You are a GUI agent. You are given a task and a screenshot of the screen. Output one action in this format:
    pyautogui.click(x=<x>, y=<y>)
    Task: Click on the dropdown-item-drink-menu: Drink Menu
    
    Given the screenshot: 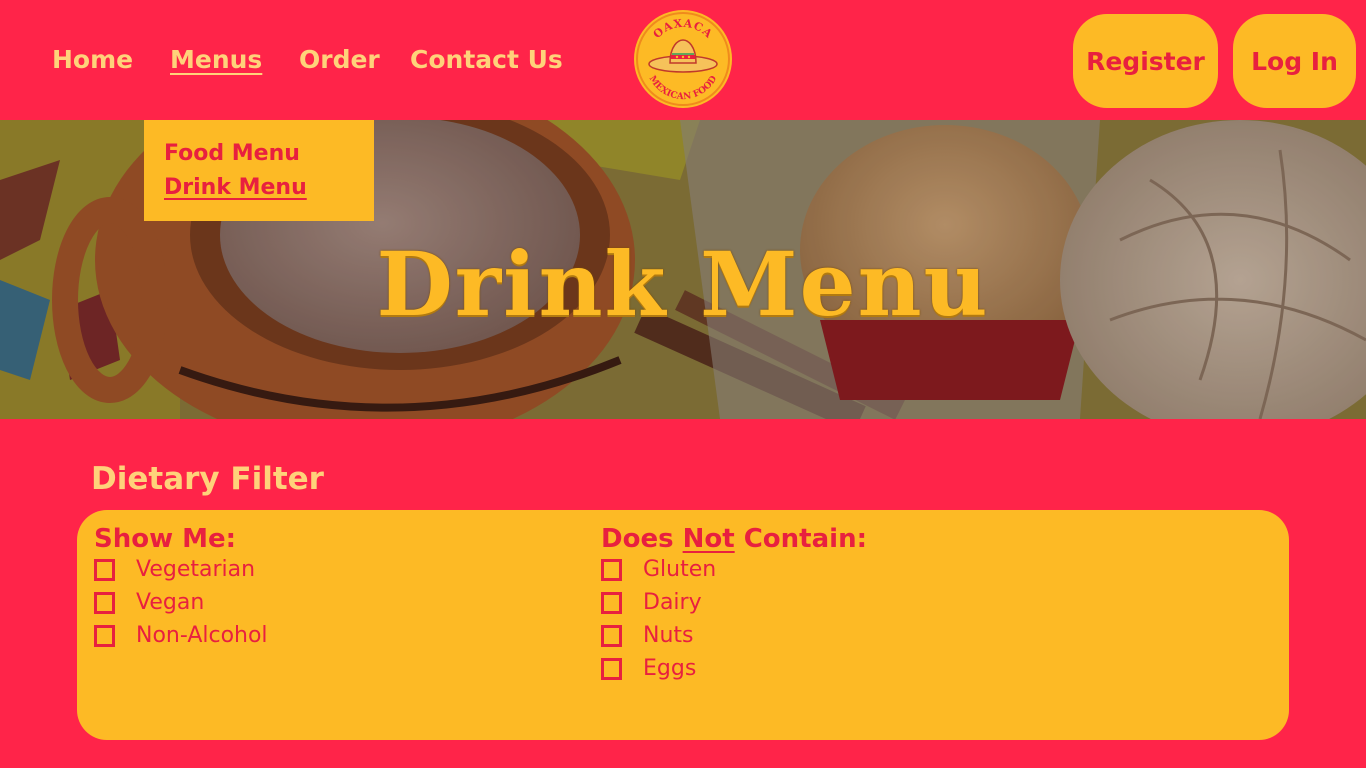 What is the action you would take?
    pyautogui.click(x=235, y=188)
    